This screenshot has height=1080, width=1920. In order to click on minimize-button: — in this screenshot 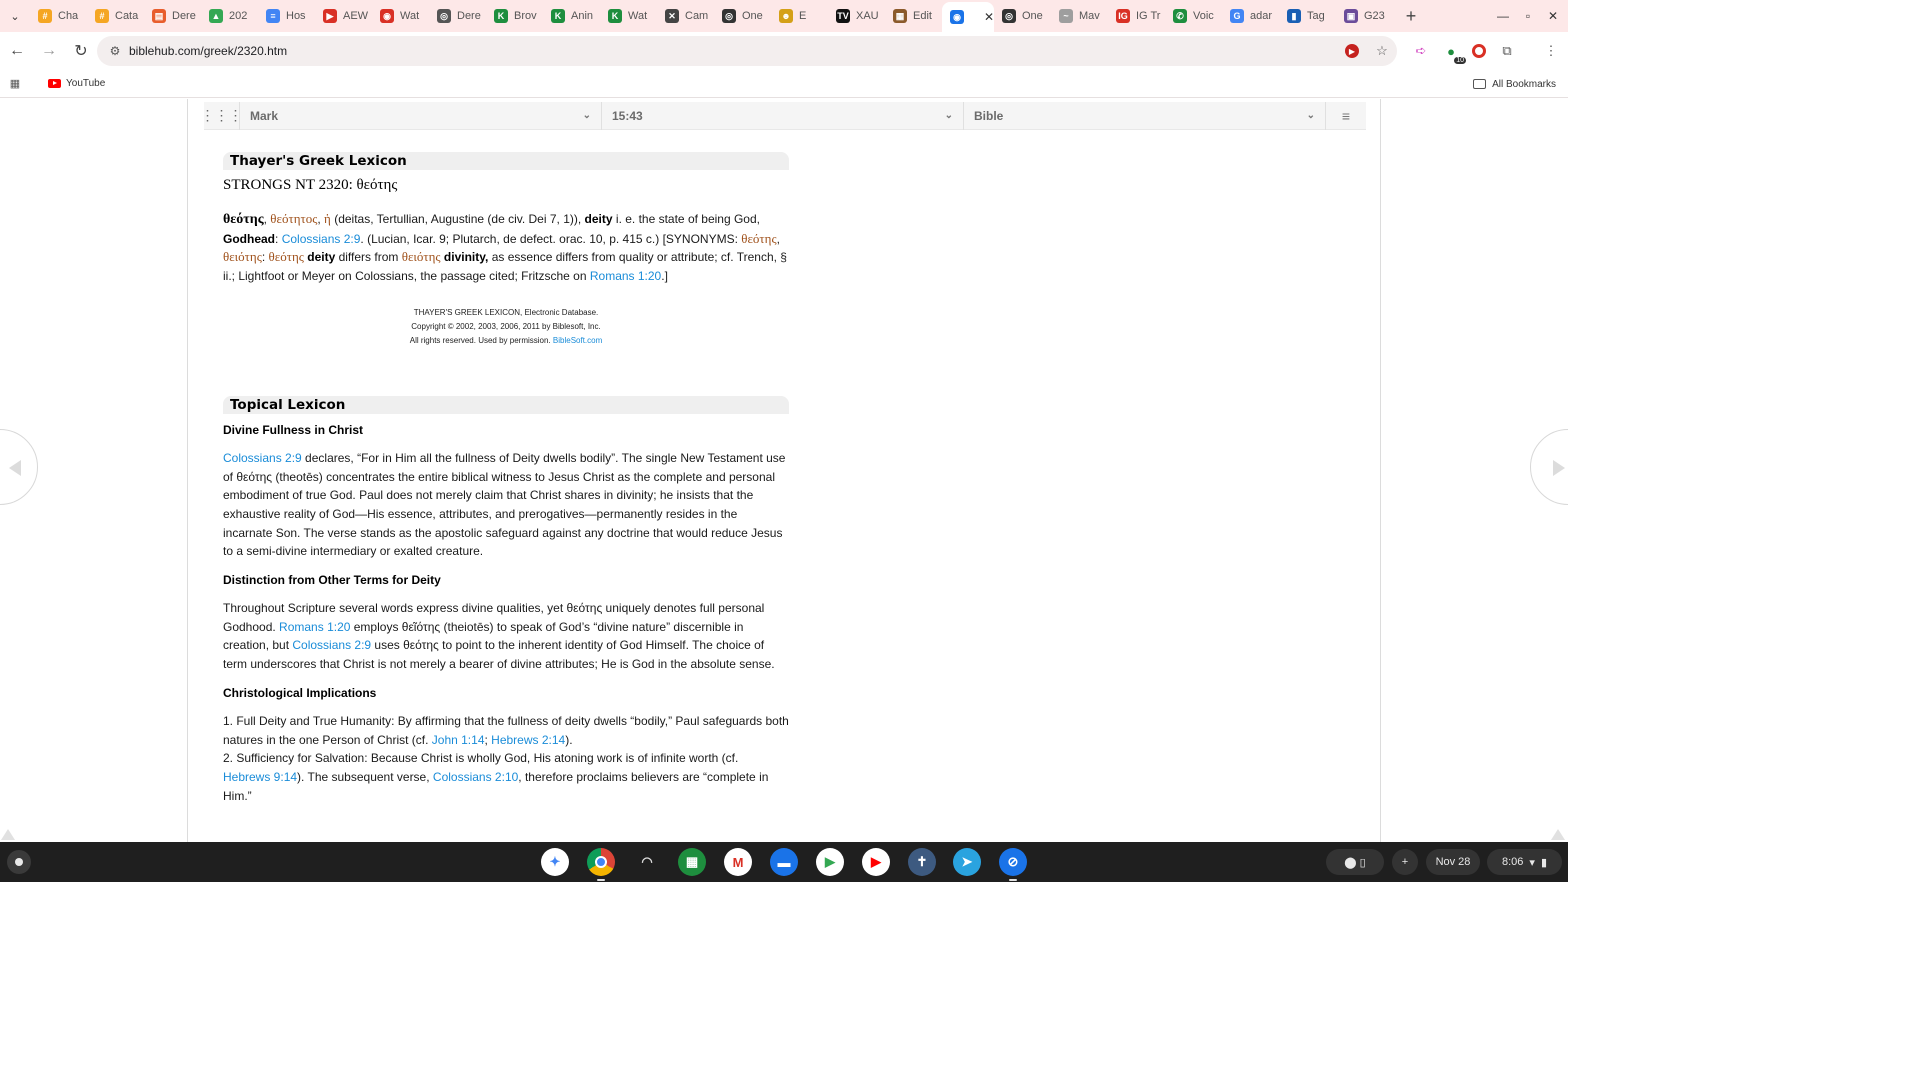, I will do `click(1503, 16)`.